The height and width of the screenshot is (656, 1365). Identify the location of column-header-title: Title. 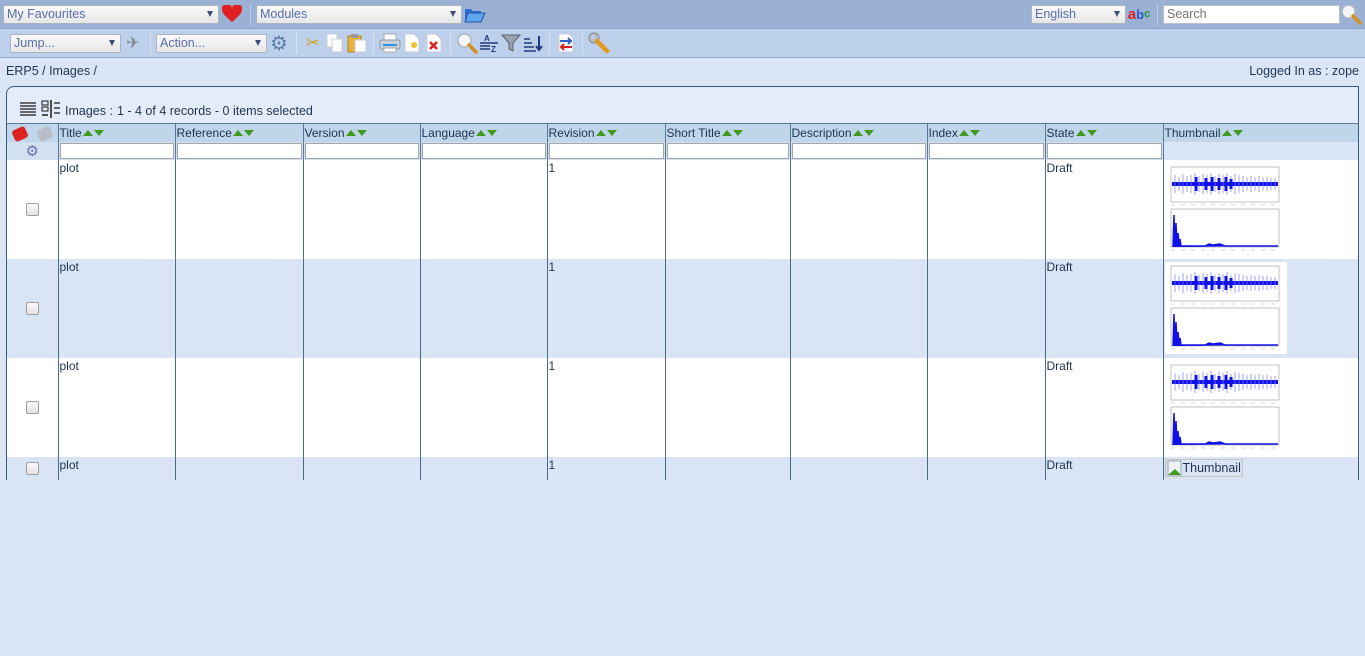
(116, 132).